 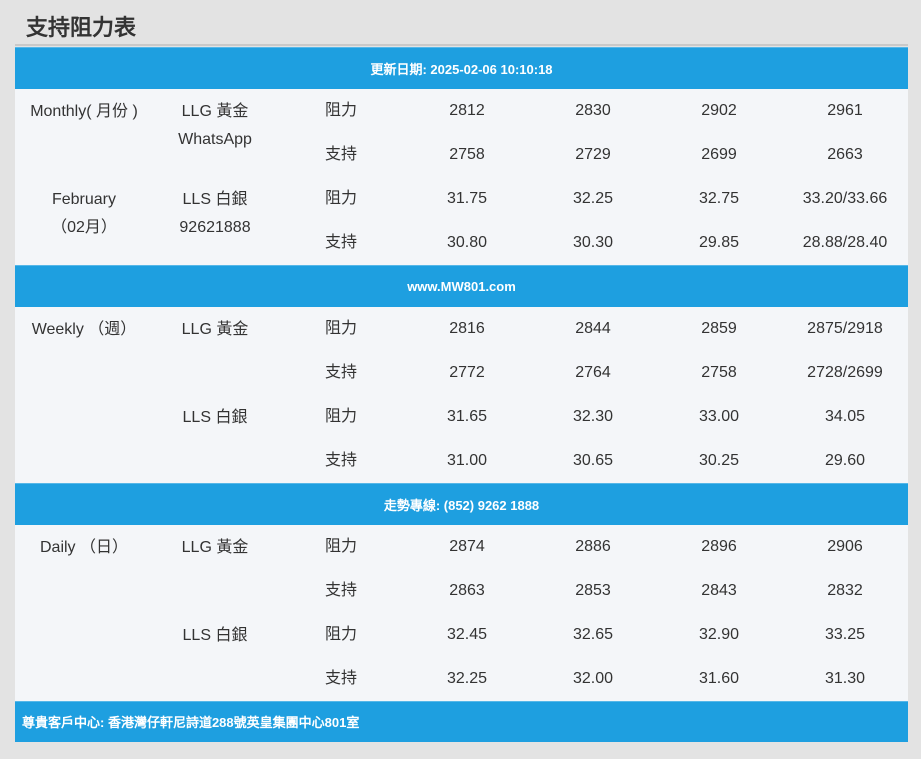 What do you see at coordinates (719, 328) in the screenshot?
I see `level-value: 2859` at bounding box center [719, 328].